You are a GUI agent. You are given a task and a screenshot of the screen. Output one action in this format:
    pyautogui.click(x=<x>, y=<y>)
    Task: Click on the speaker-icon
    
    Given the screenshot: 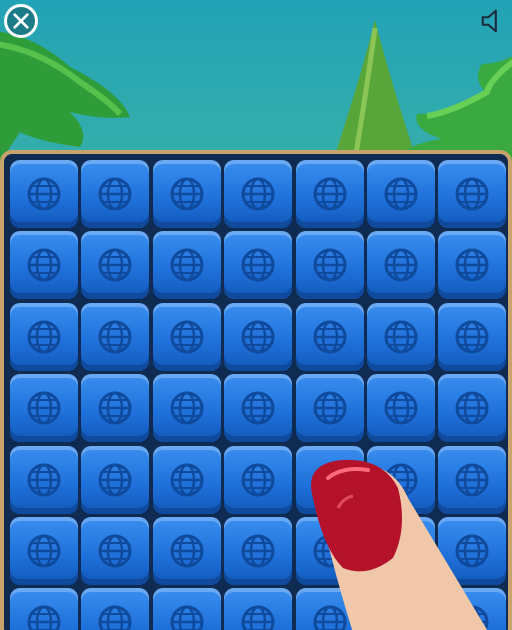 What is the action you would take?
    pyautogui.click(x=489, y=21)
    